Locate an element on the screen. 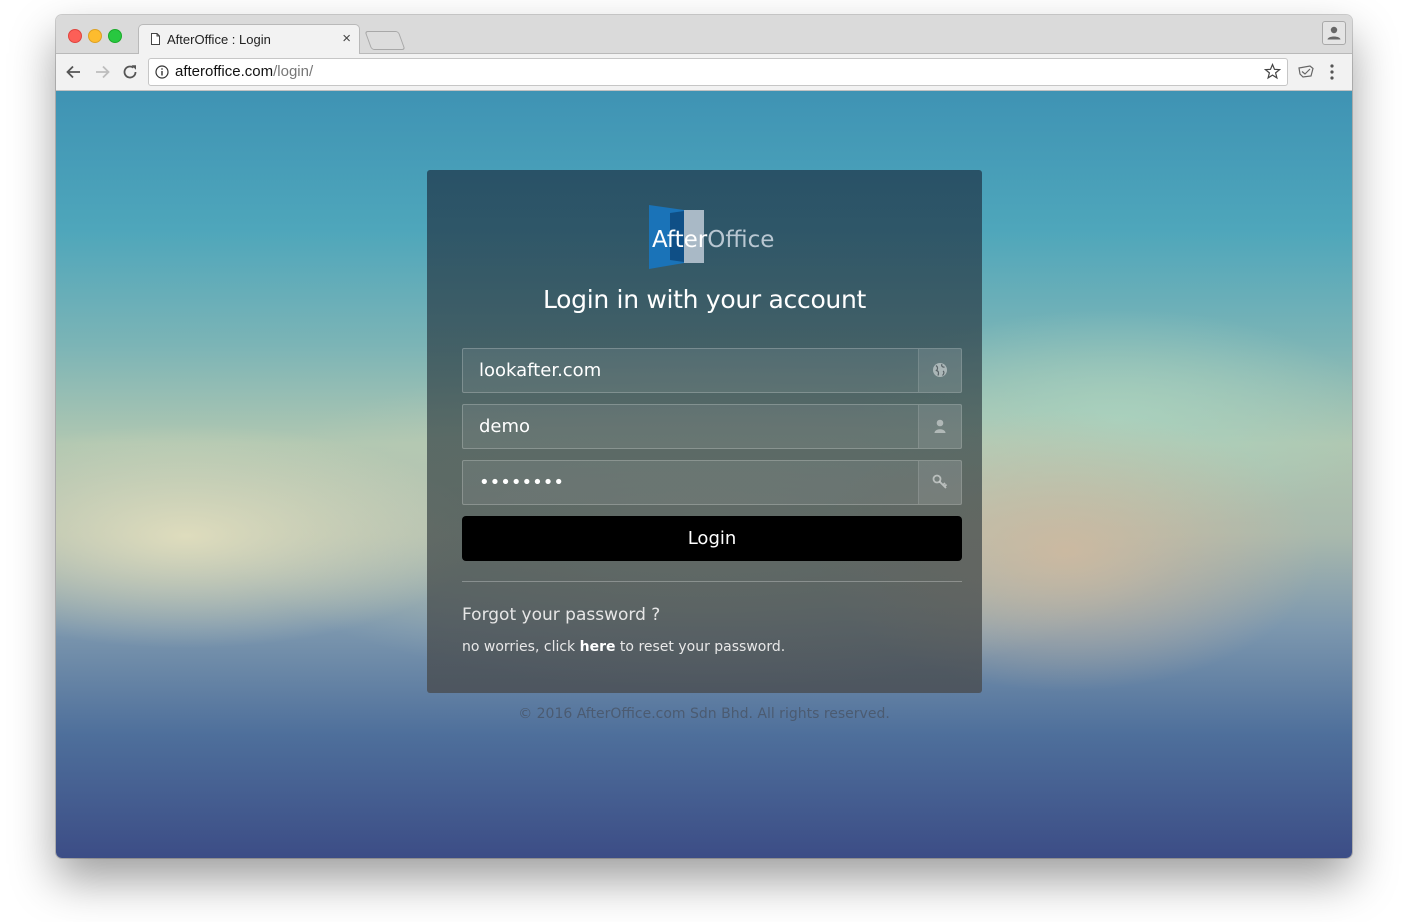  reload-icon is located at coordinates (130, 72).